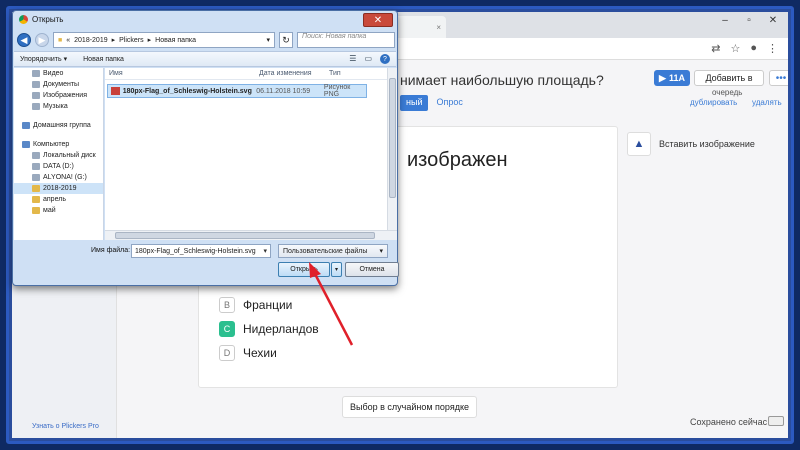 This screenshot has width=800, height=450. Describe the element at coordinates (267, 305) in the screenshot. I see `answer-text: Франции` at that location.